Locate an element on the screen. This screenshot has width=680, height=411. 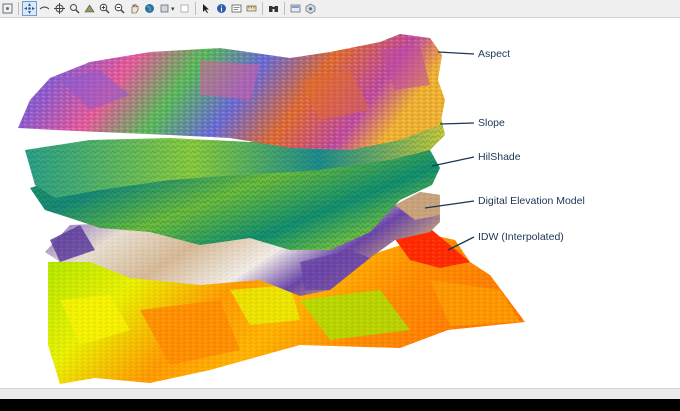
nav-3d-icon is located at coordinates (310, 8).